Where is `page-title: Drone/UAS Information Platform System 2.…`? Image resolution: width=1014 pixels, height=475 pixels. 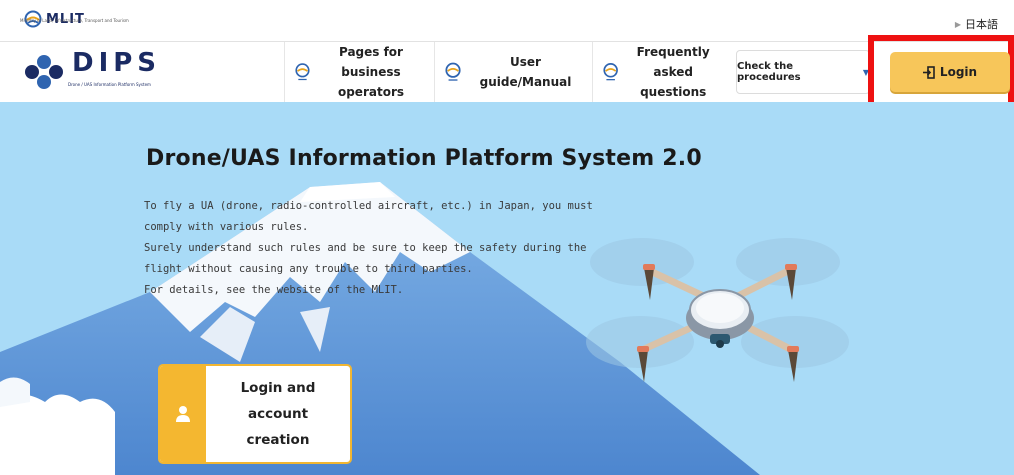 page-title: Drone/UAS Information Platform System 2.… is located at coordinates (424, 158).